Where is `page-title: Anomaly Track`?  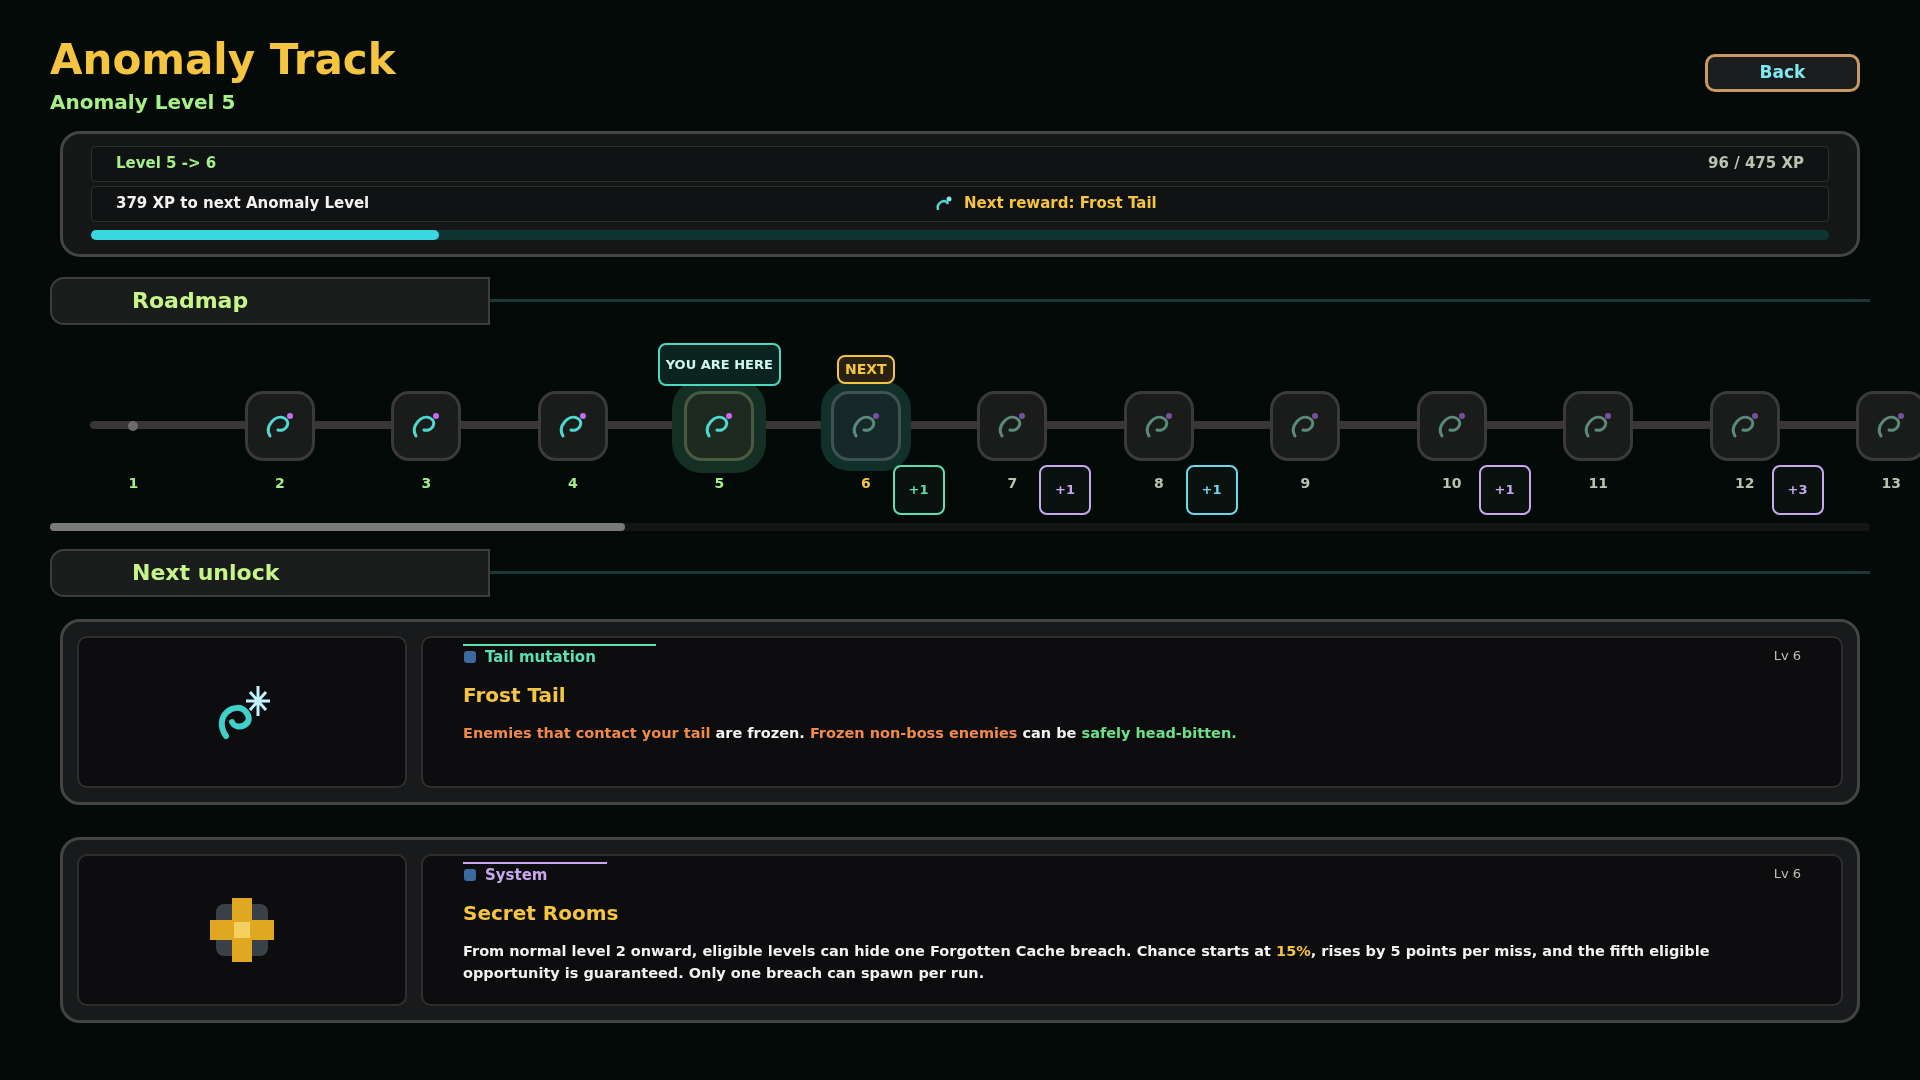 page-title: Anomaly Track is located at coordinates (223, 60).